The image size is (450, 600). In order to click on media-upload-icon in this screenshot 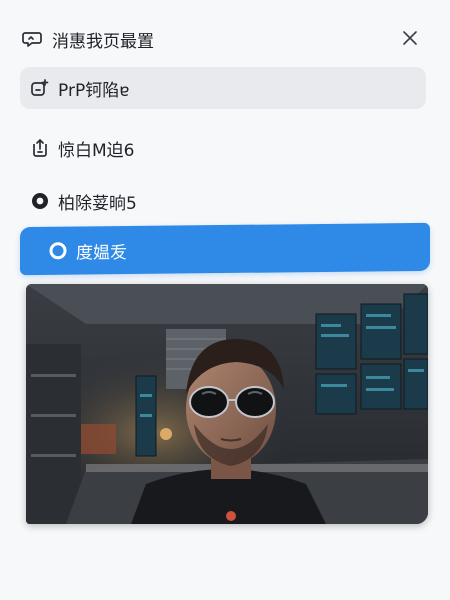, I will do `click(40, 88)`.